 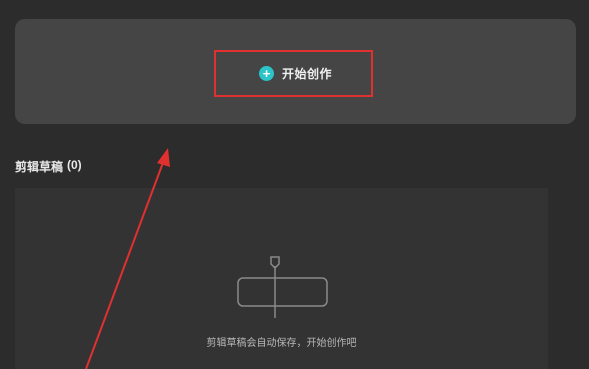 I want to click on drafts-section-title: 剪辑草稿 (0), so click(x=48, y=166).